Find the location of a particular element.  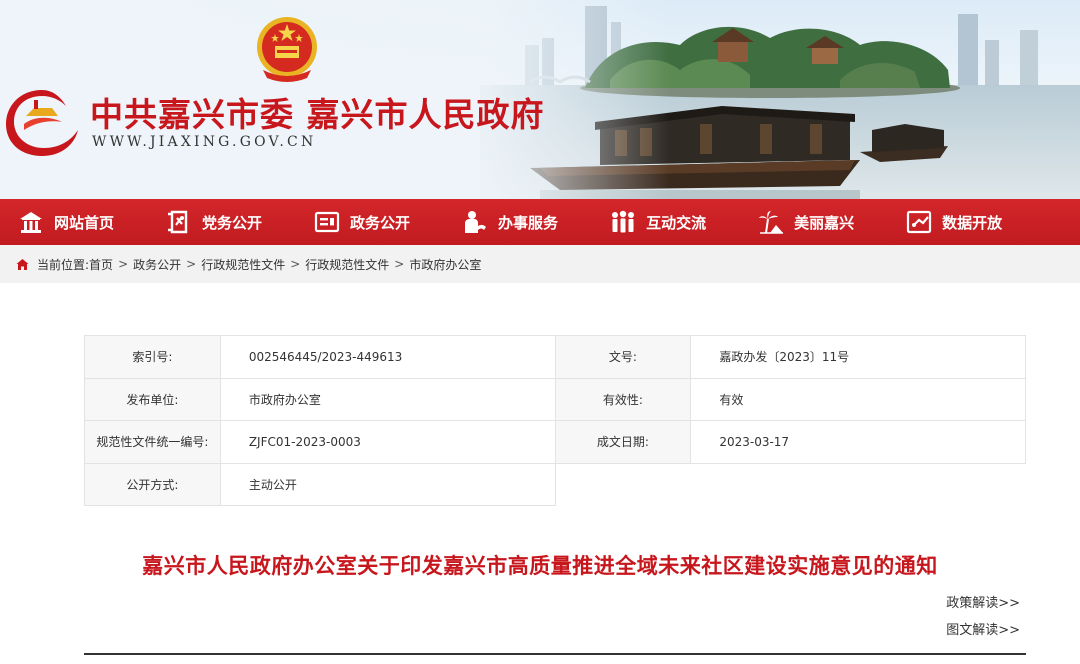

policy-reading-link: 政策解读>> is located at coordinates (983, 603).